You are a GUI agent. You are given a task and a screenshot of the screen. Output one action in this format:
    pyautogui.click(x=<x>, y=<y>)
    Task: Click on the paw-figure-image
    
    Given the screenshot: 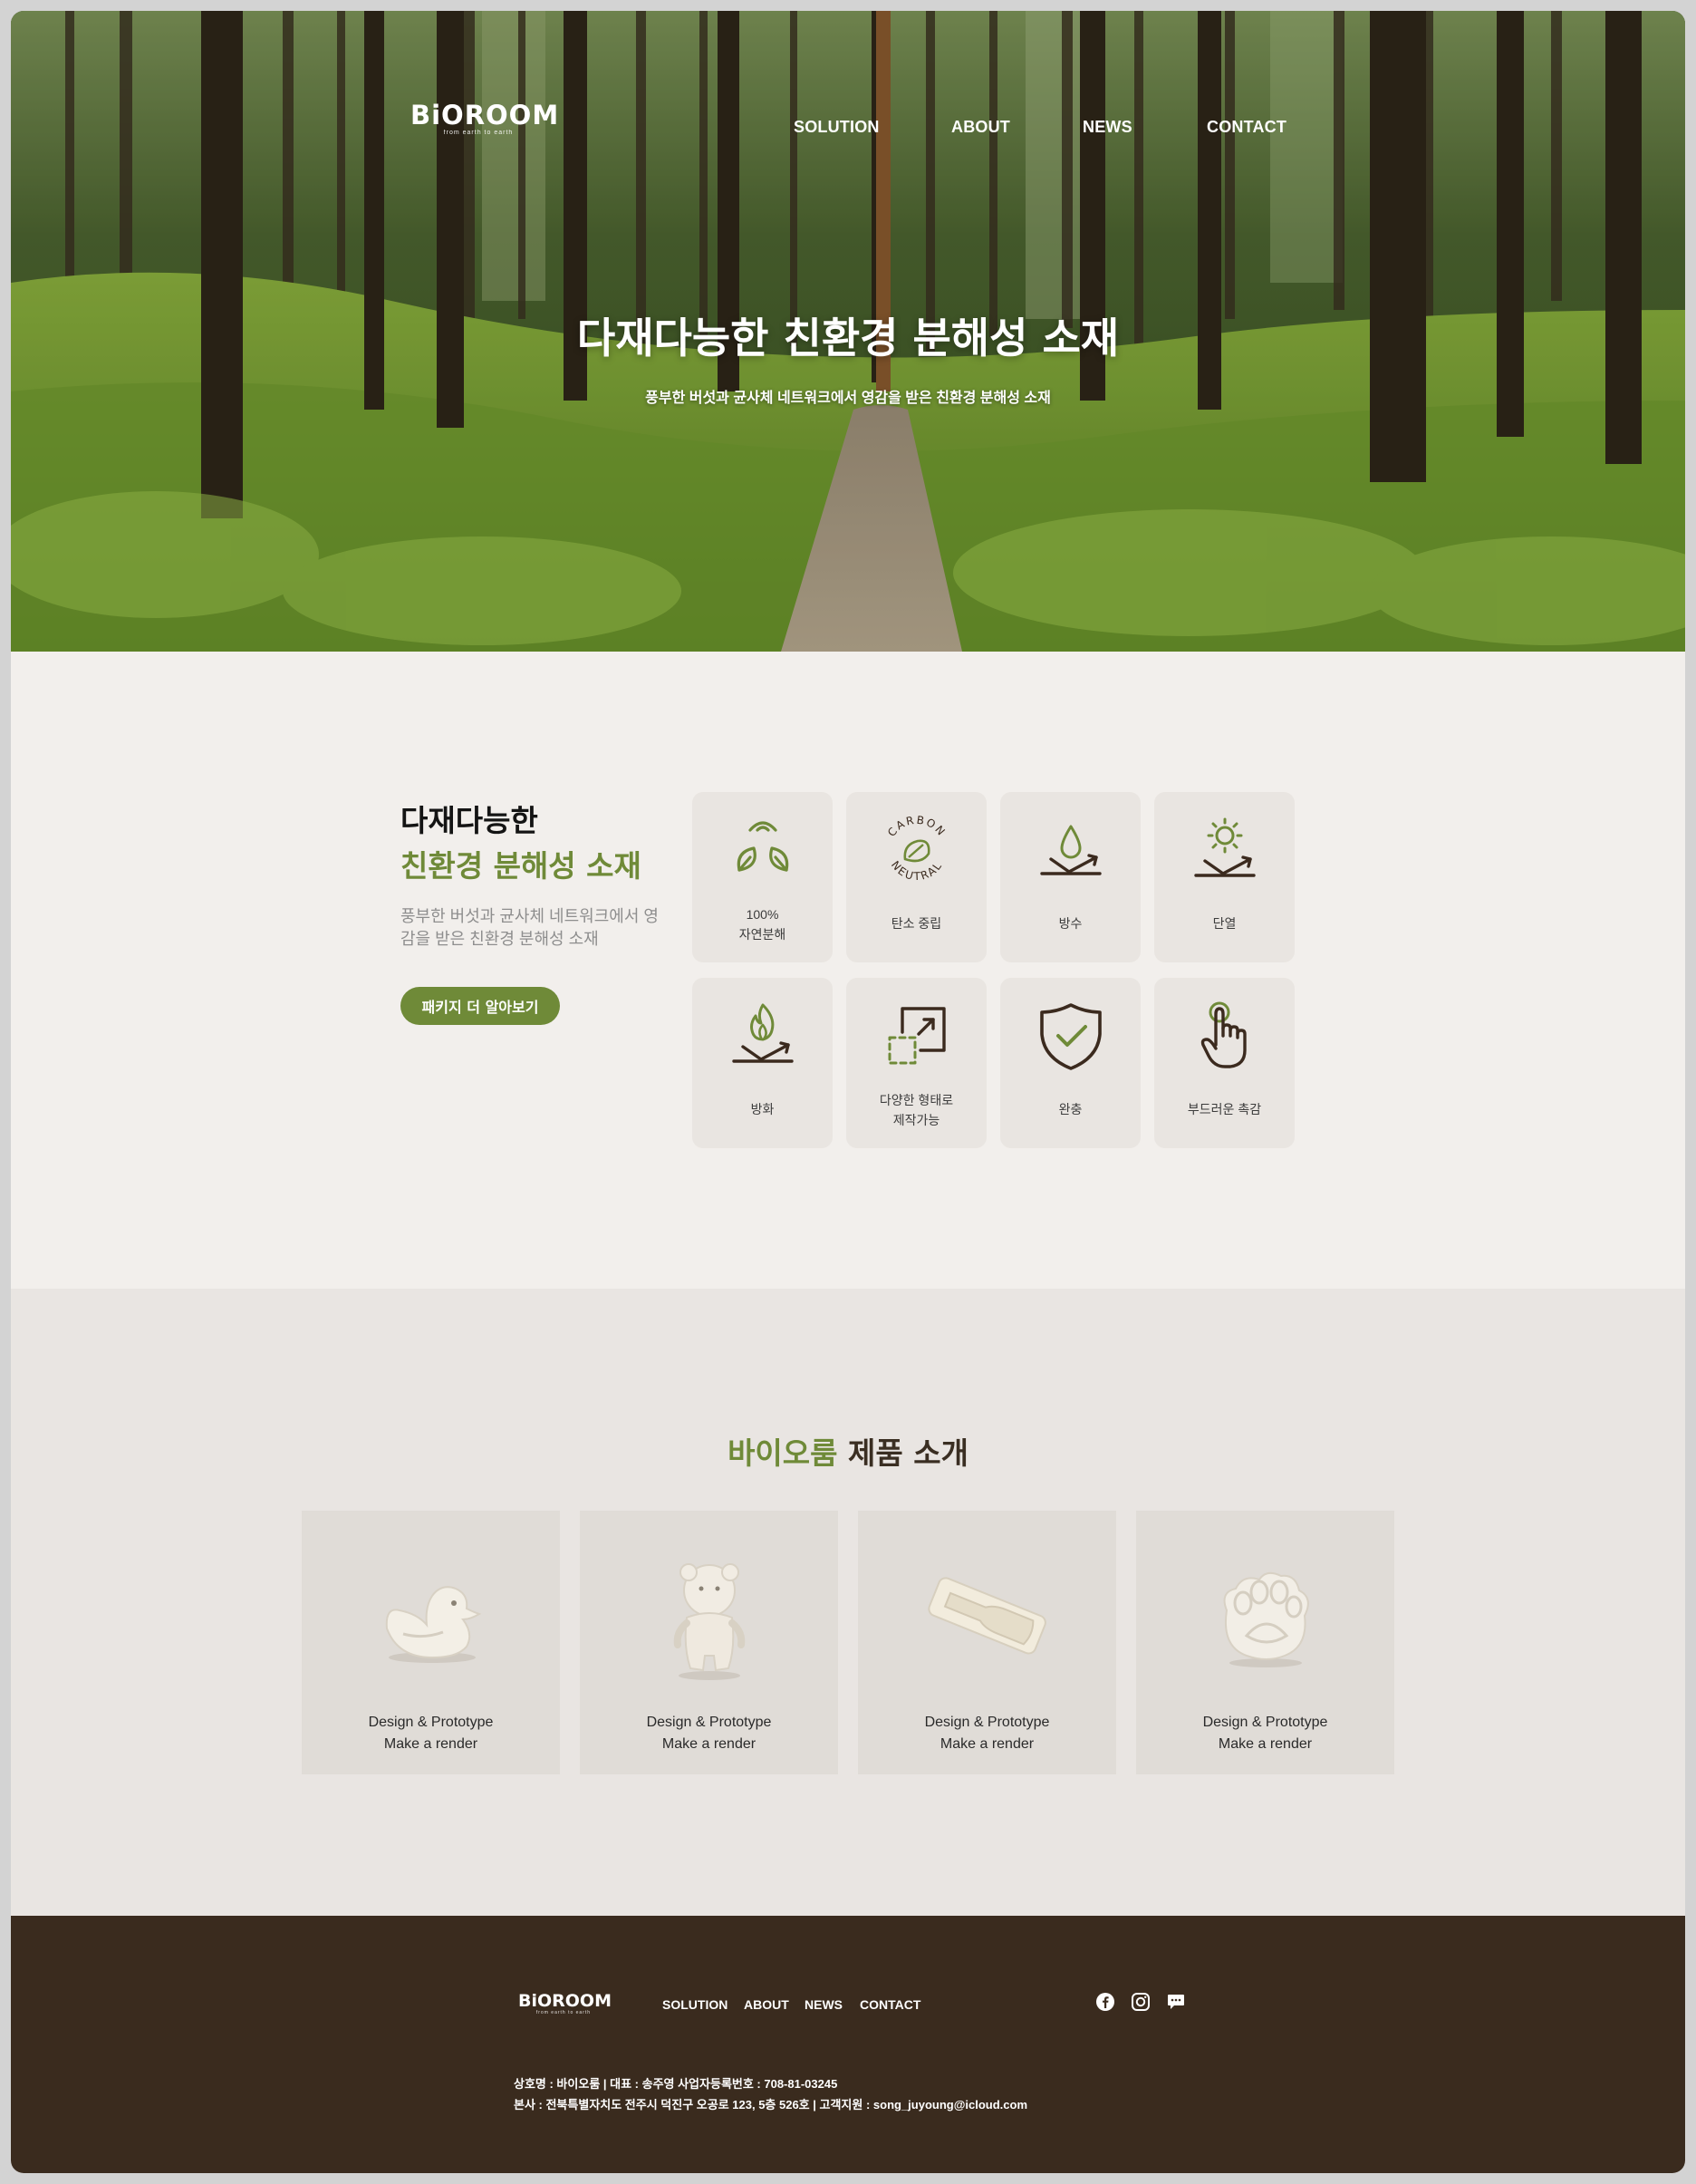 What is the action you would take?
    pyautogui.click(x=1265, y=1624)
    